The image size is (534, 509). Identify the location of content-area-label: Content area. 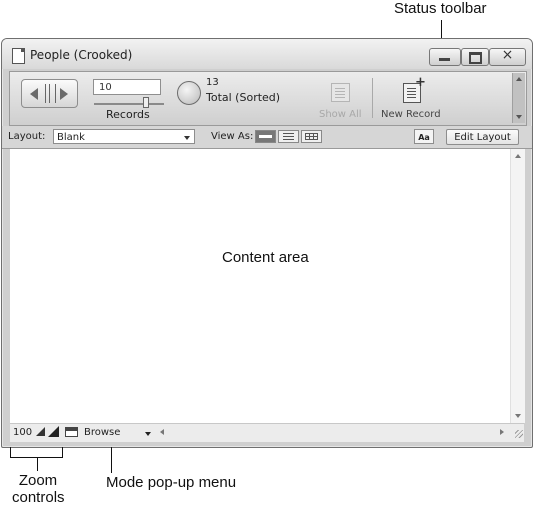
(265, 257).